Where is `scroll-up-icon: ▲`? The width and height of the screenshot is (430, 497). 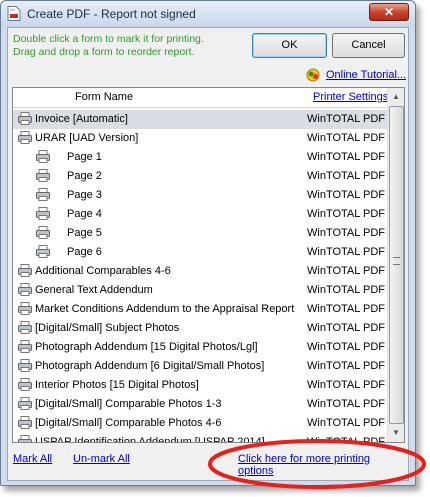 scroll-up-icon: ▲ is located at coordinates (396, 97).